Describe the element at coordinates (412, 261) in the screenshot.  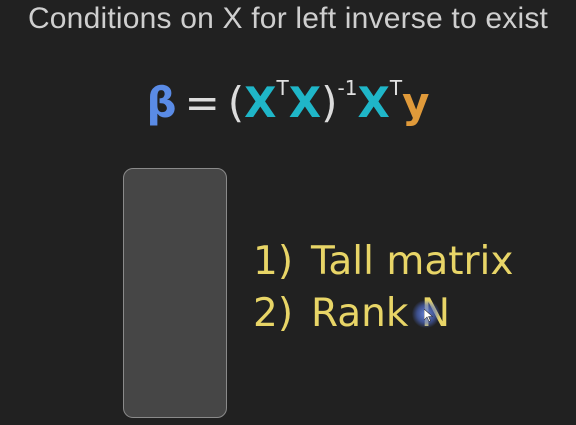
I see `condition-text: Tall matrix` at that location.